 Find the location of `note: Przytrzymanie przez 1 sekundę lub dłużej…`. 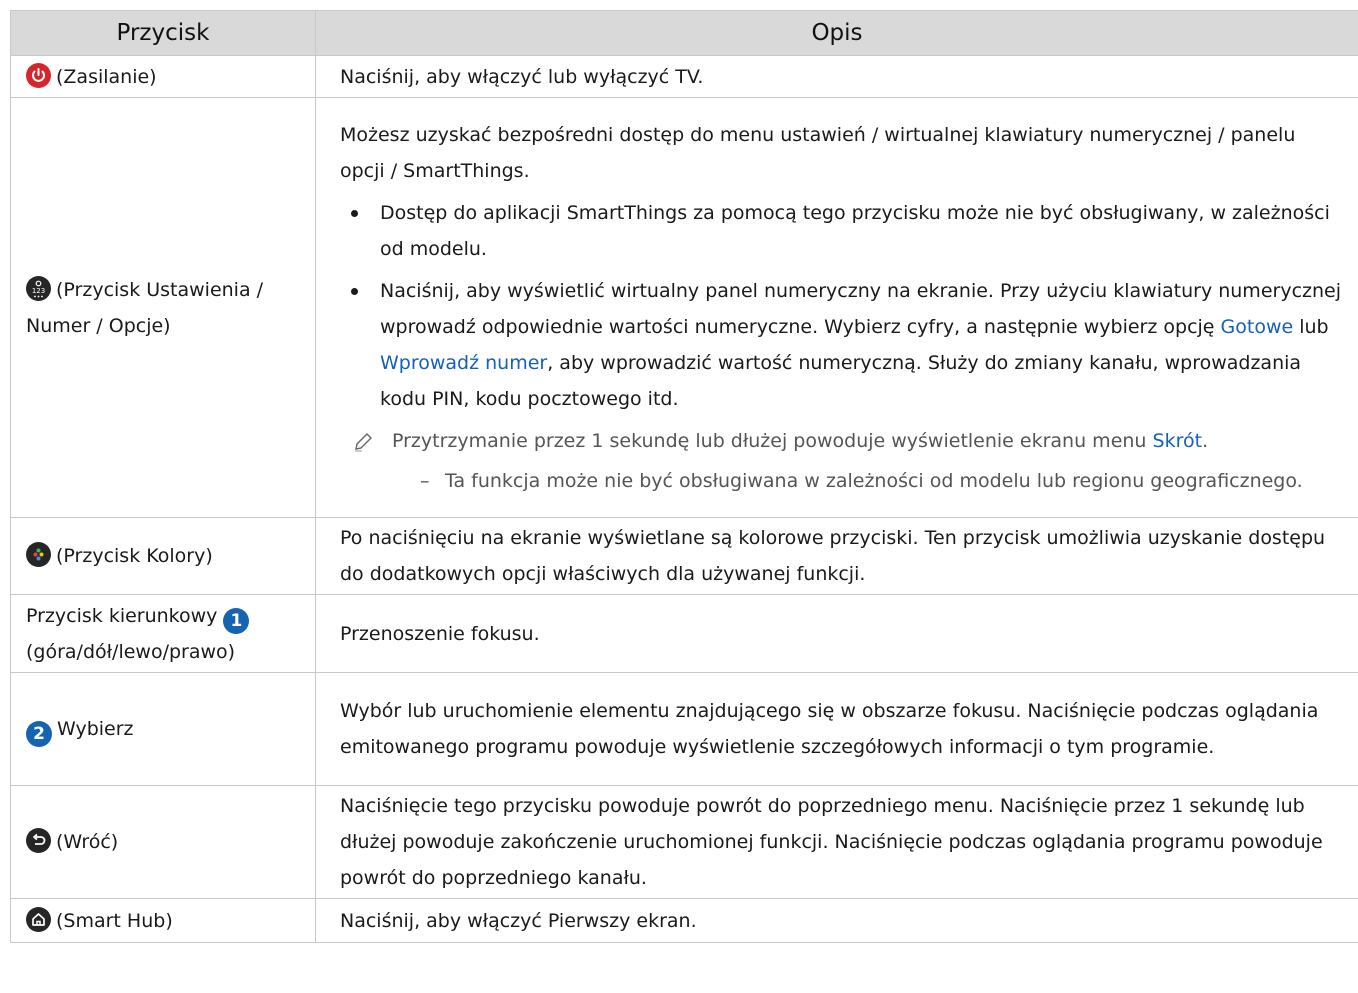

note: Przytrzymanie przez 1 sekundę lub dłużej… is located at coordinates (842, 441).